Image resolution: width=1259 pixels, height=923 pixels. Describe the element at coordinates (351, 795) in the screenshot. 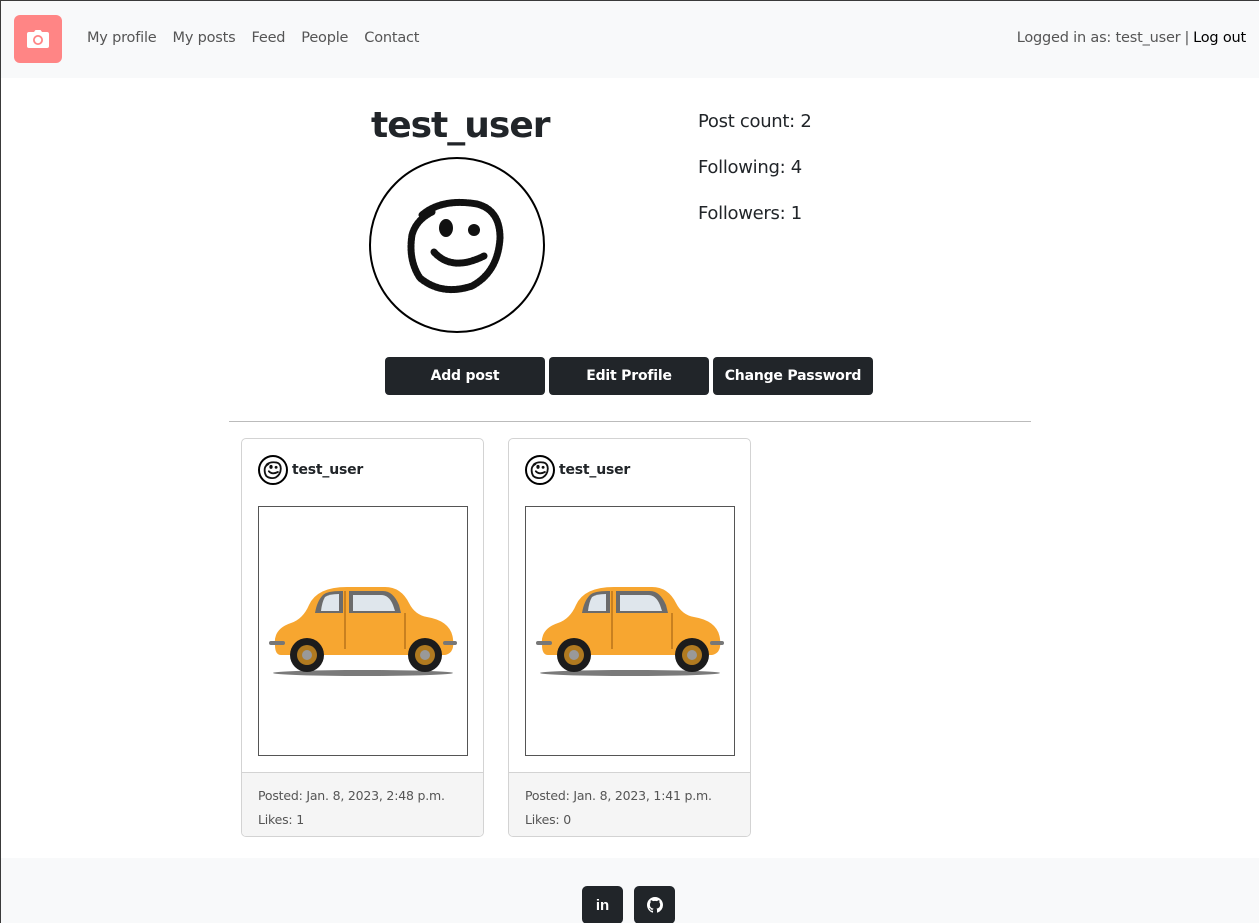

I see `post-date: Posted: Jan. 8, 2023, 2:48 p.m.` at that location.